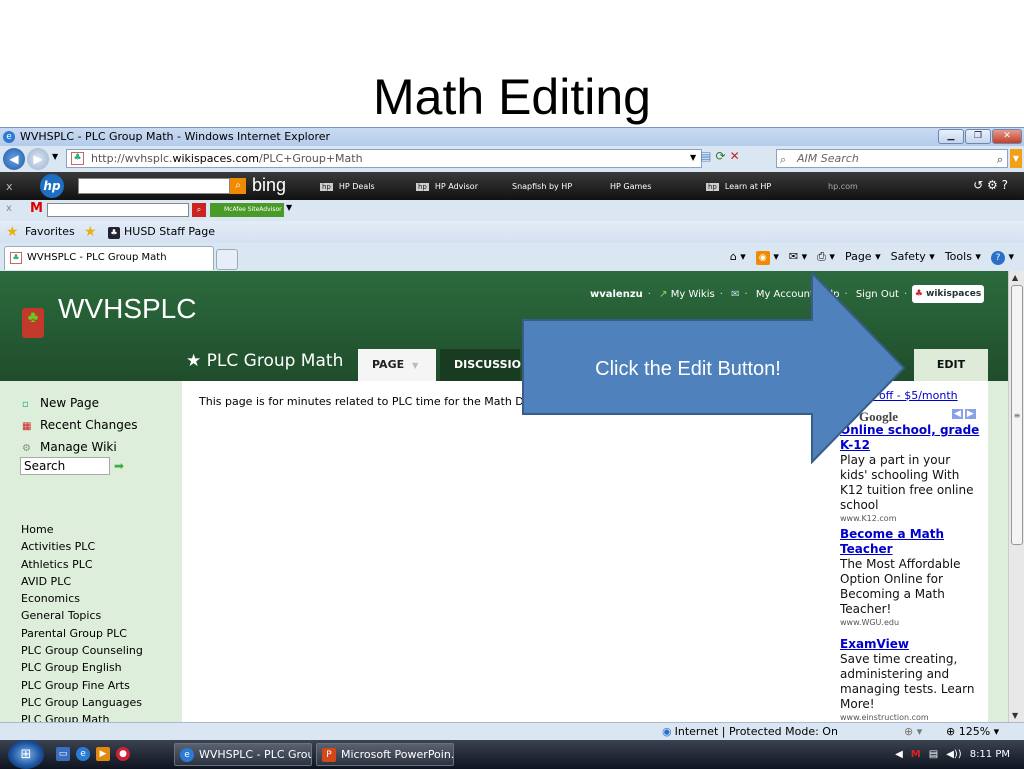 The image size is (1024, 769). What do you see at coordinates (238, 186) in the screenshot?
I see `bing-search-icon: ⌕` at bounding box center [238, 186].